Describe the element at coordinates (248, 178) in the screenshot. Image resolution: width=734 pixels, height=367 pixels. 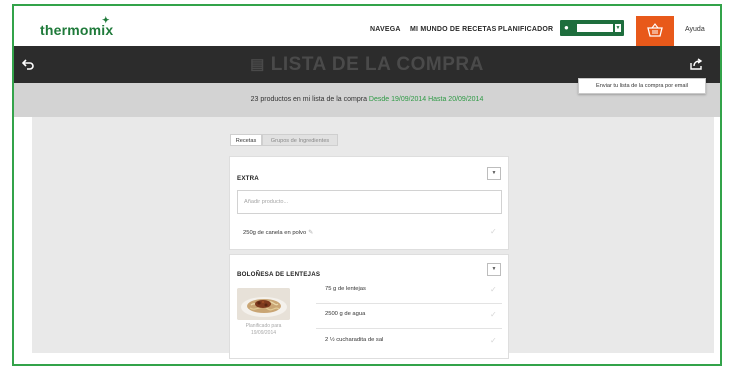
I see `card-title: EXTRA` at that location.